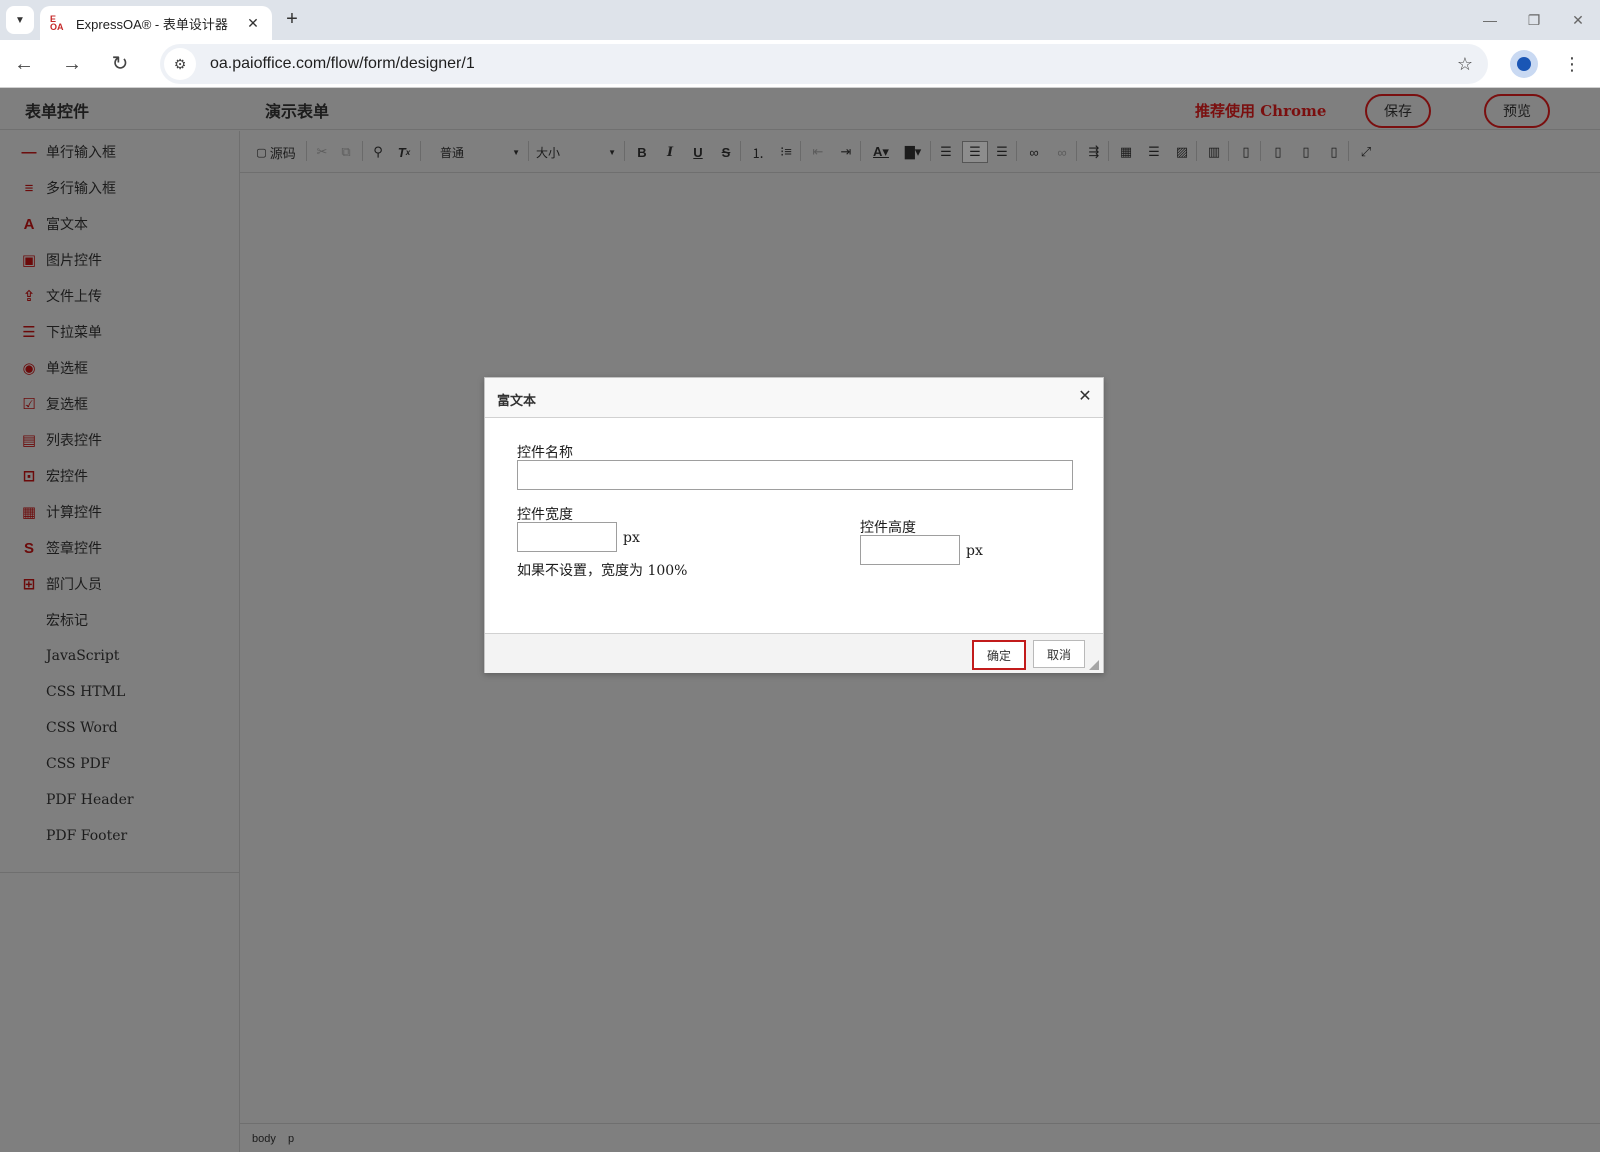  Describe the element at coordinates (1085, 397) in the screenshot. I see `close-icon: ✕` at that location.